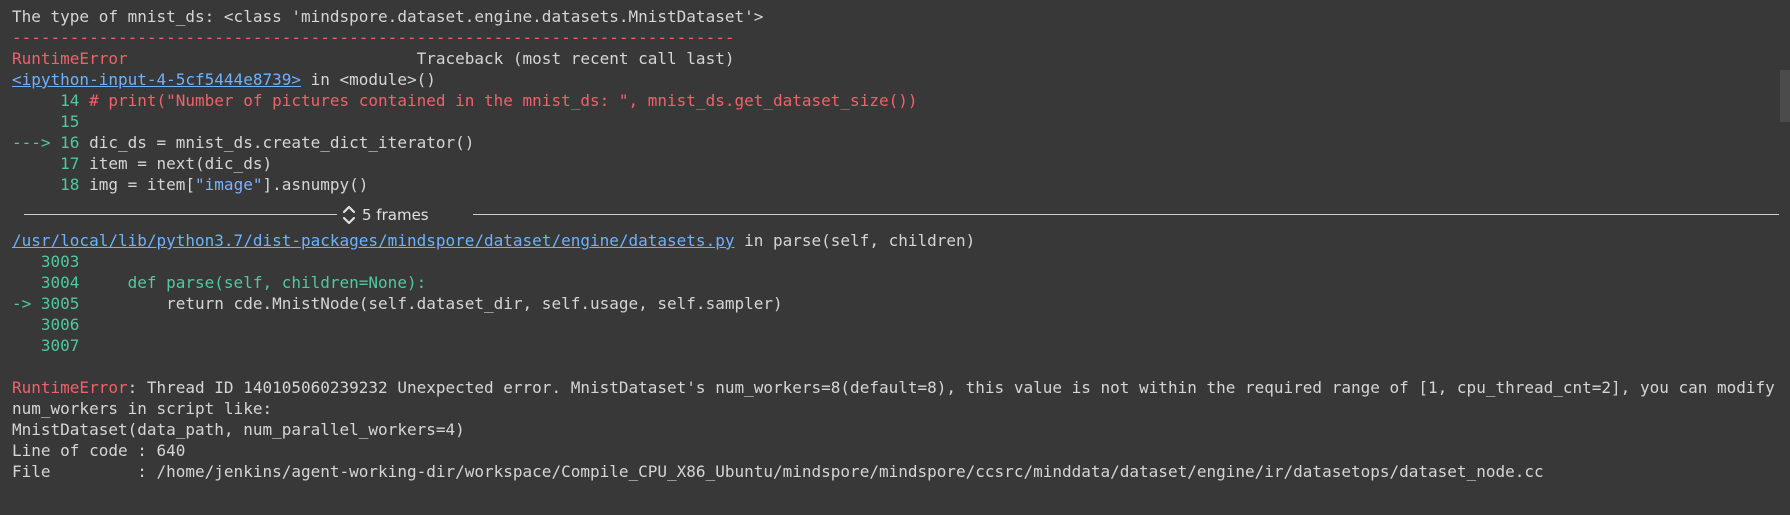 The image size is (1790, 515). Describe the element at coordinates (368, 79) in the screenshot. I see `frame1-location: in <module>()` at that location.